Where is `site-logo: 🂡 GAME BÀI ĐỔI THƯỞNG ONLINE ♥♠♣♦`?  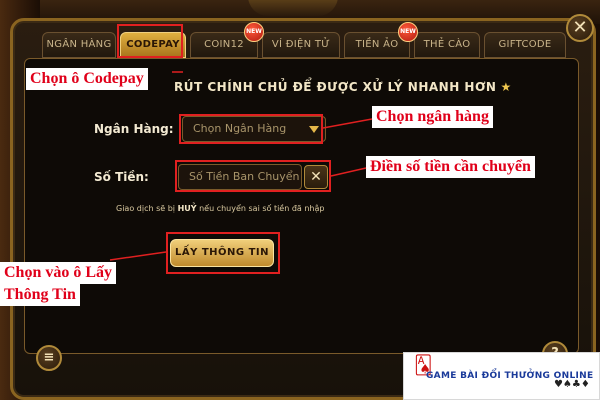 site-logo: 🂡 GAME BÀI ĐỔI THƯỞNG ONLINE ♥♠♣♦ is located at coordinates (501, 376).